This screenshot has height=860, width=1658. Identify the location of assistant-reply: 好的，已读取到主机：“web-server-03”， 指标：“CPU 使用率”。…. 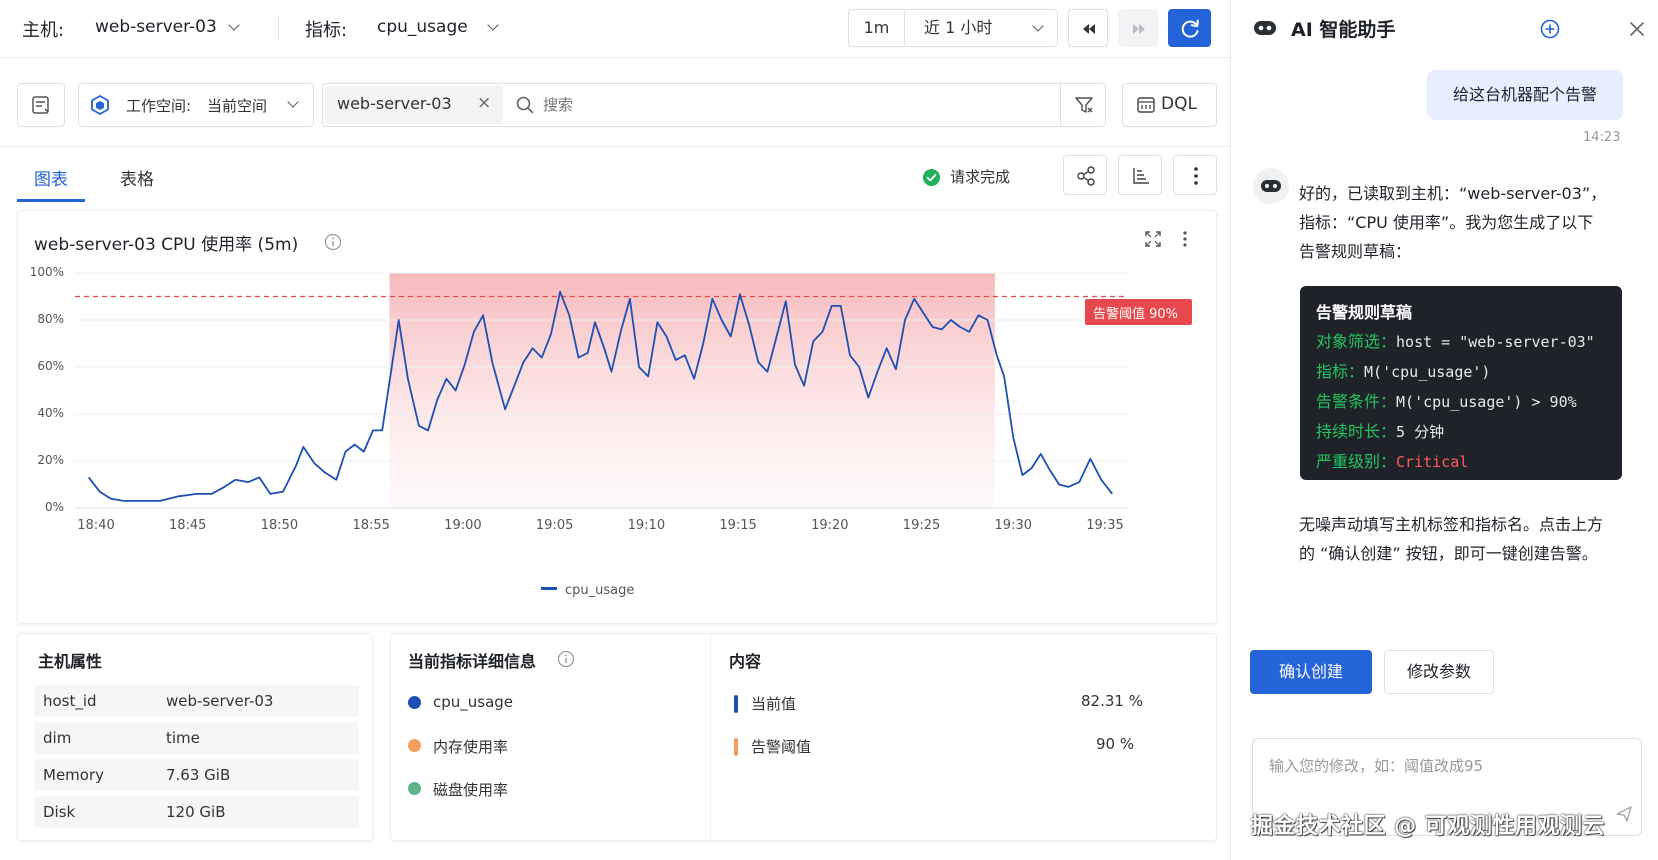
(1469, 222).